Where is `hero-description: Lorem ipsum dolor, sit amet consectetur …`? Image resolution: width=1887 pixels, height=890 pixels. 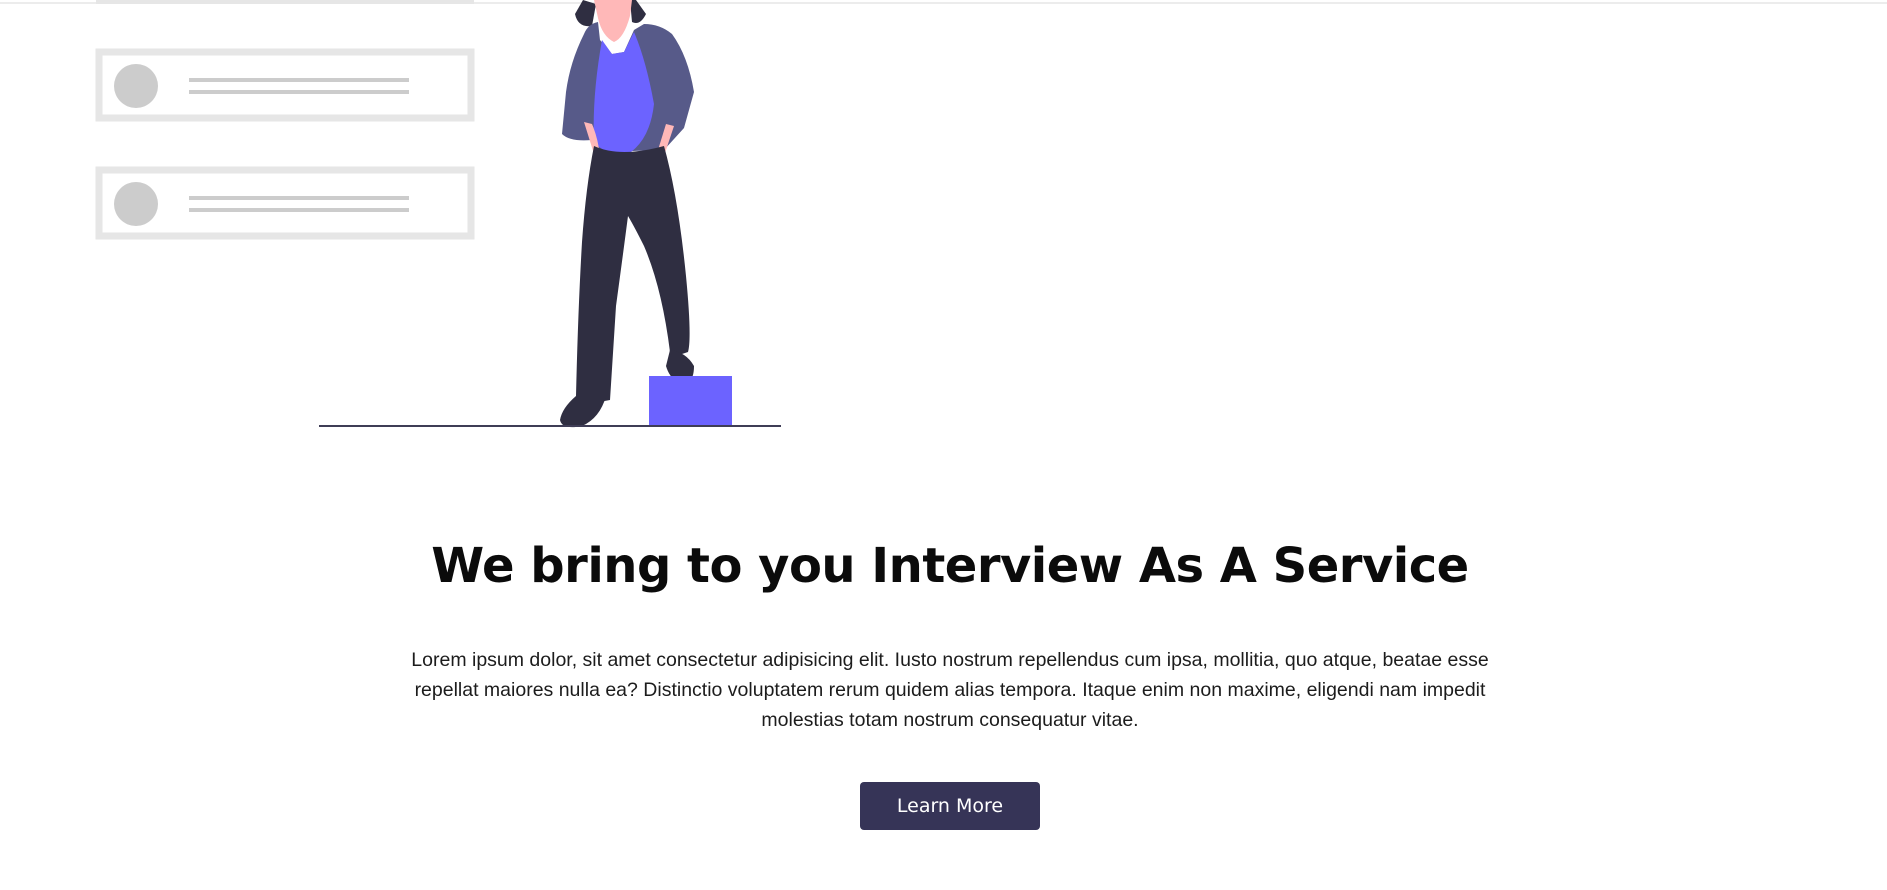
hero-description: Lorem ipsum dolor, sit amet consectetur … is located at coordinates (950, 690).